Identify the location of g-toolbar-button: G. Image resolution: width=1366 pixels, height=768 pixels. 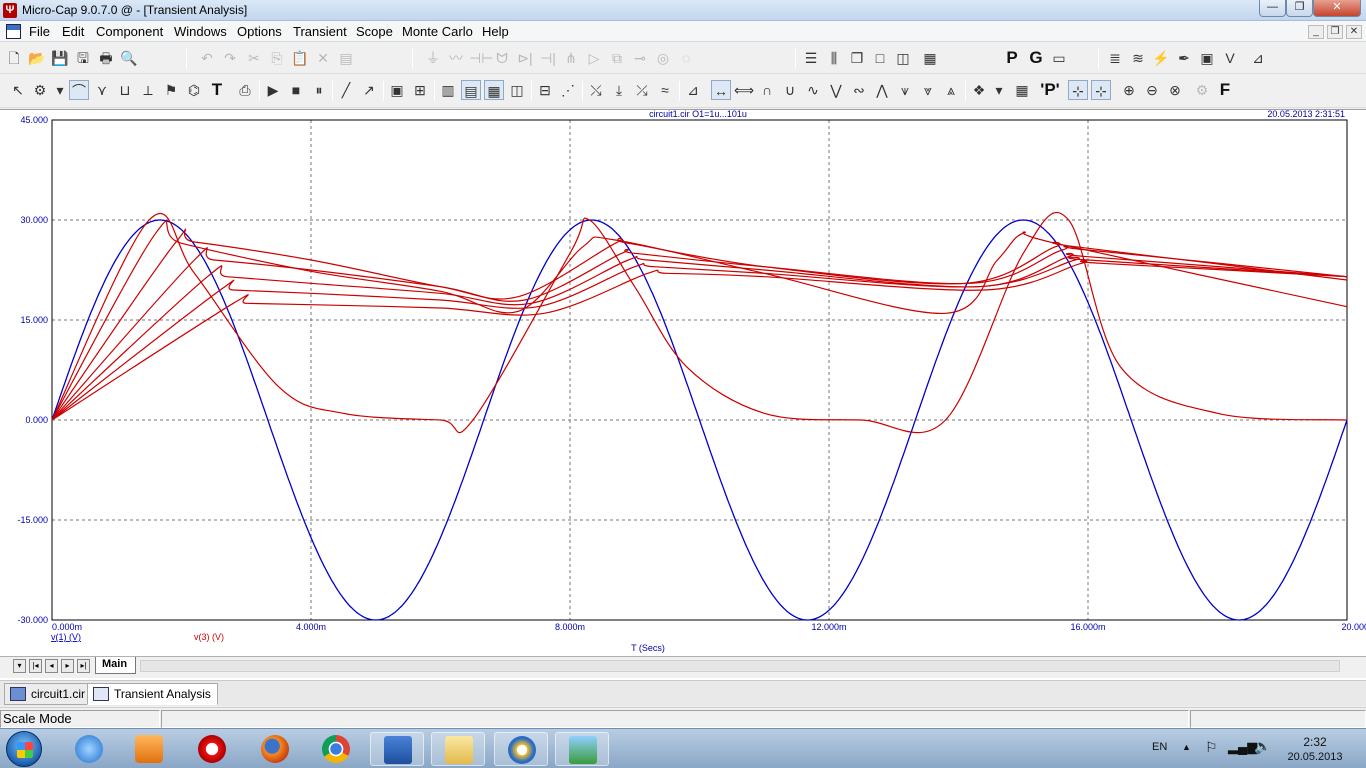
(1036, 58).